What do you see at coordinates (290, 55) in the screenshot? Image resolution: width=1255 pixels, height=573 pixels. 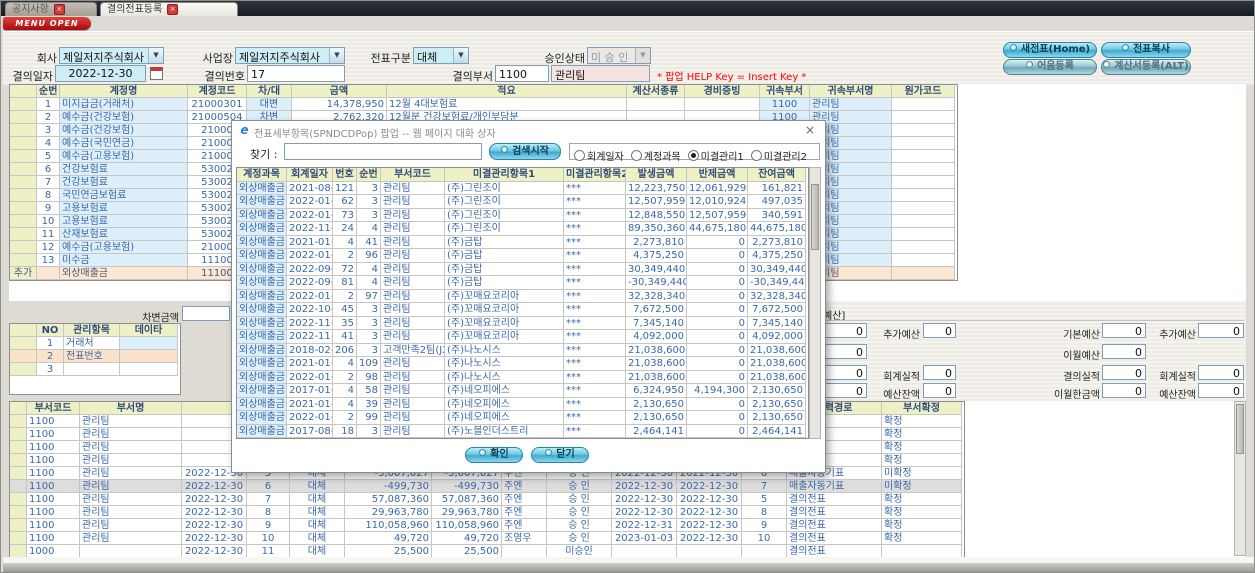 I see `site-select: 제일저지주식회사 ▼` at bounding box center [290, 55].